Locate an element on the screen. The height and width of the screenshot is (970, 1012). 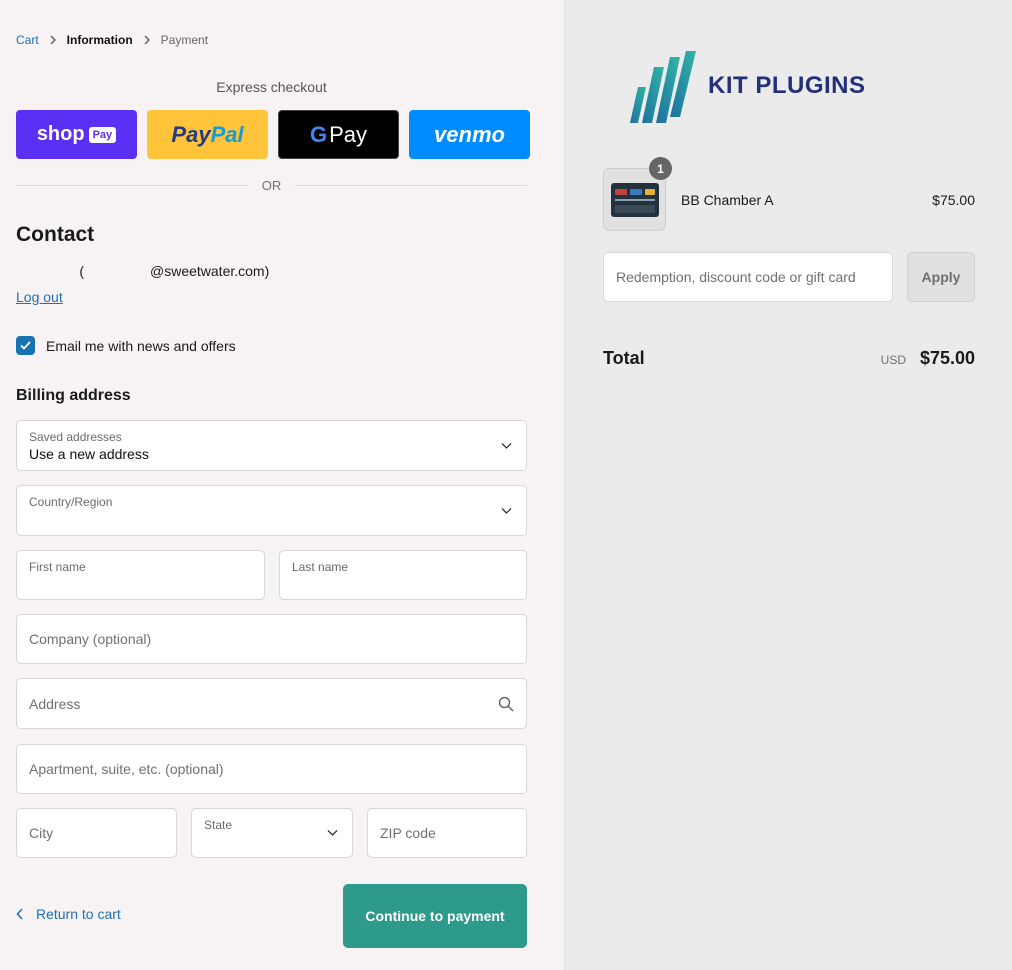
last-name-label: Last name is located at coordinates (320, 567).